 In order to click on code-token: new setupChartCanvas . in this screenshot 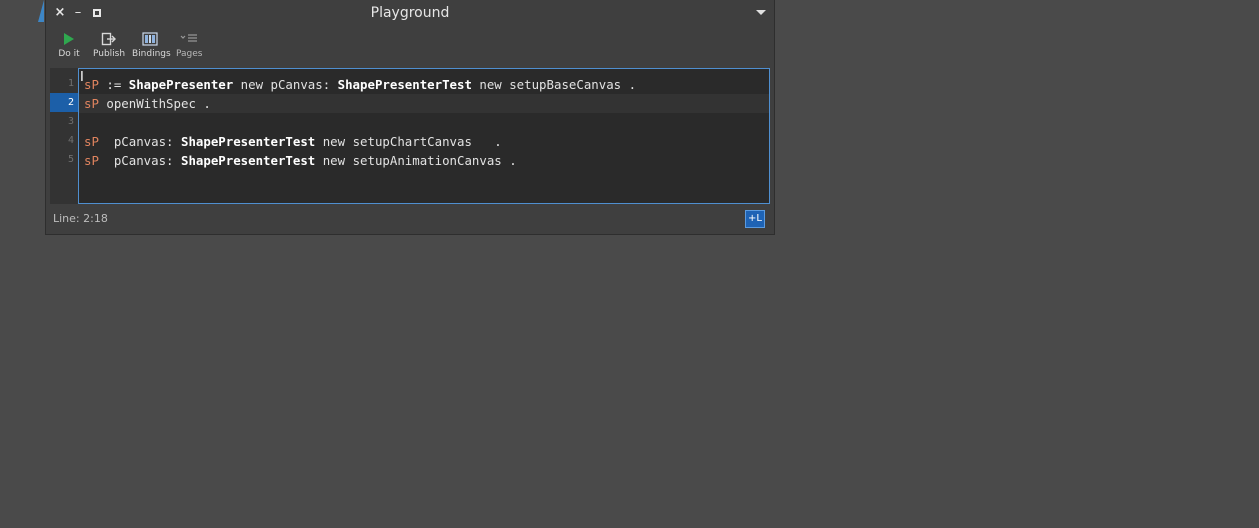, I will do `click(408, 141)`.